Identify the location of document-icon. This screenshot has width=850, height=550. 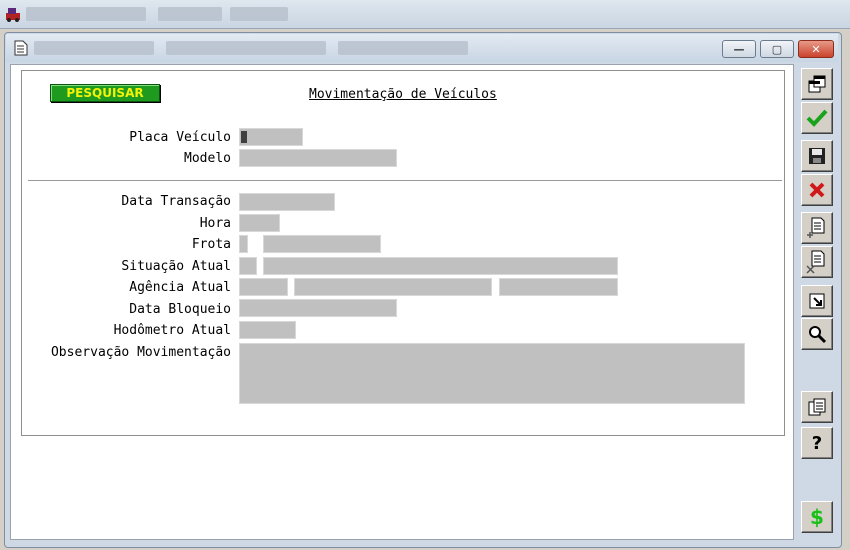
(21, 48).